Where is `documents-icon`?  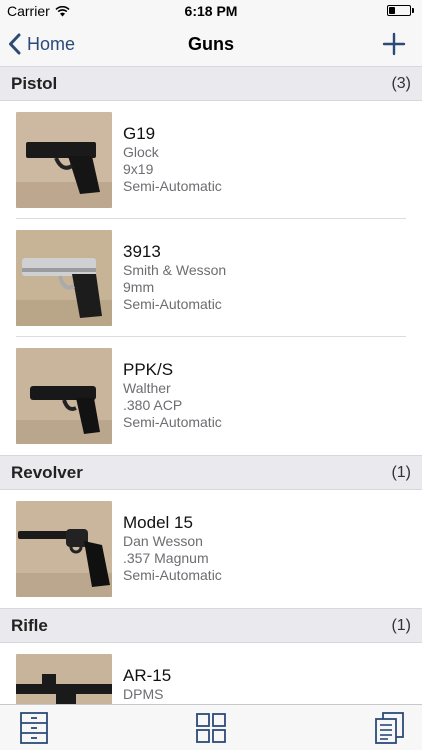 documents-icon is located at coordinates (389, 728).